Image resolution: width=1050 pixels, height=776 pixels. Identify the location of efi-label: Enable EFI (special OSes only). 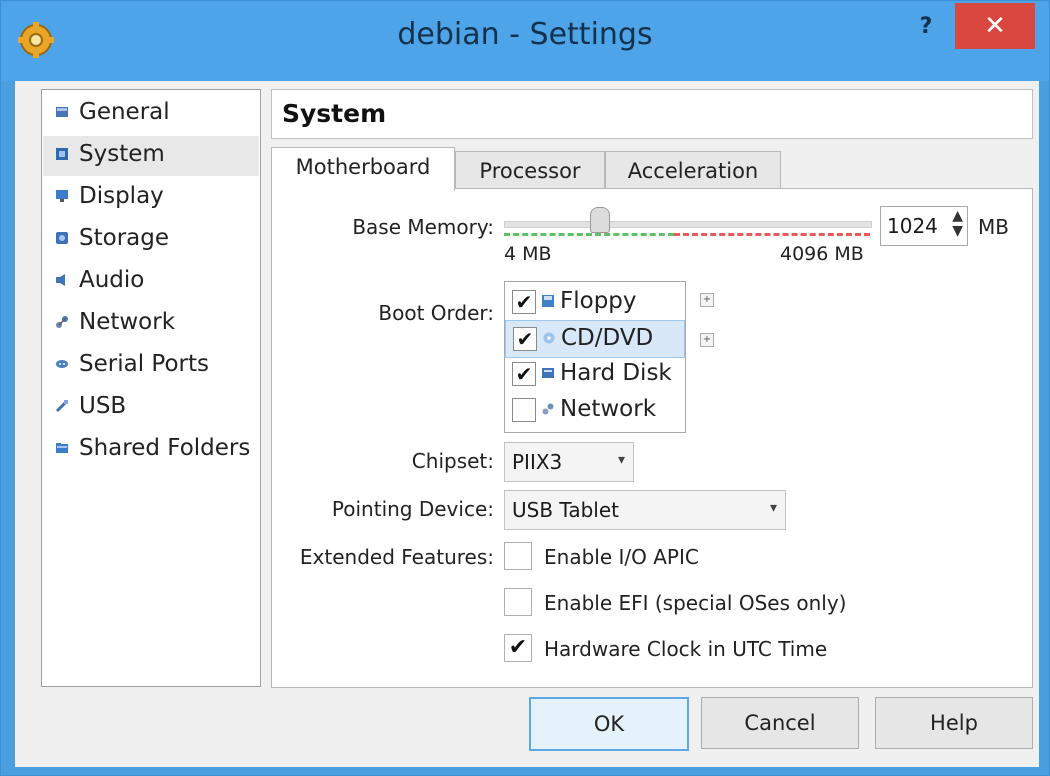
(695, 603).